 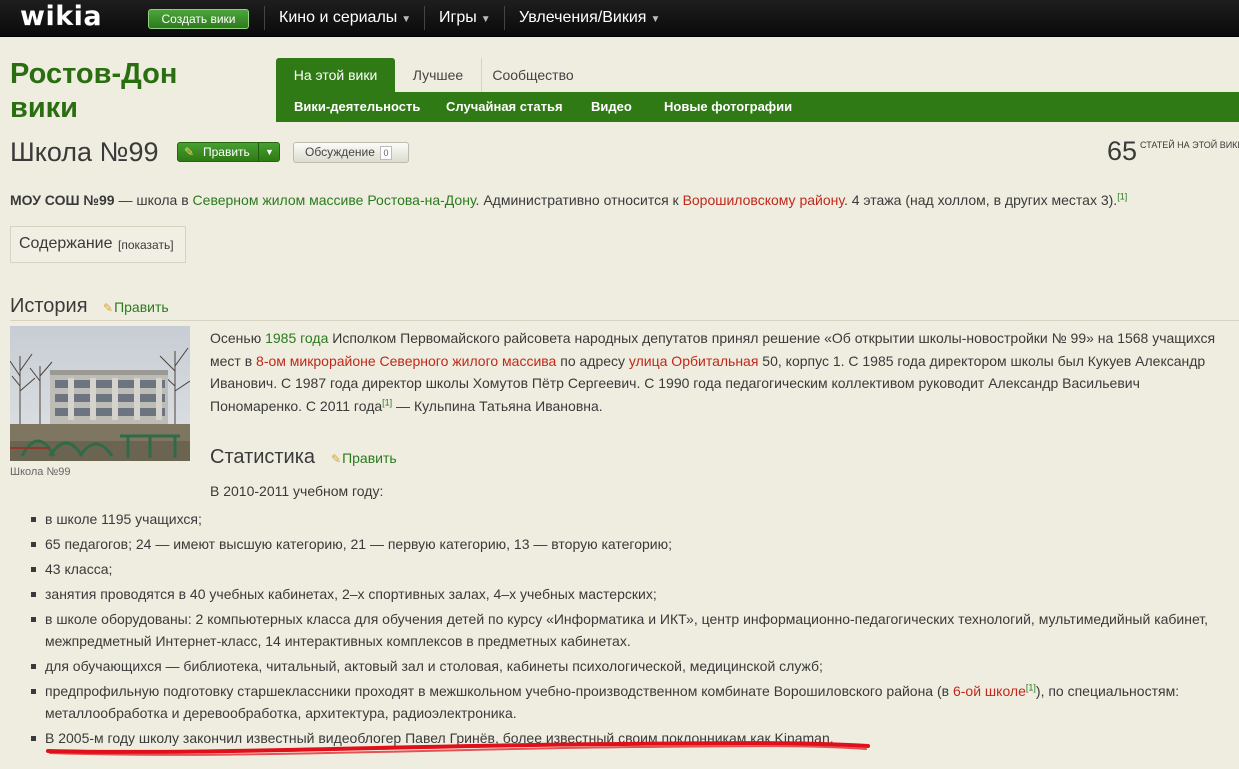 What do you see at coordinates (263, 457) in the screenshot?
I see `heading-statistics: Статистика` at bounding box center [263, 457].